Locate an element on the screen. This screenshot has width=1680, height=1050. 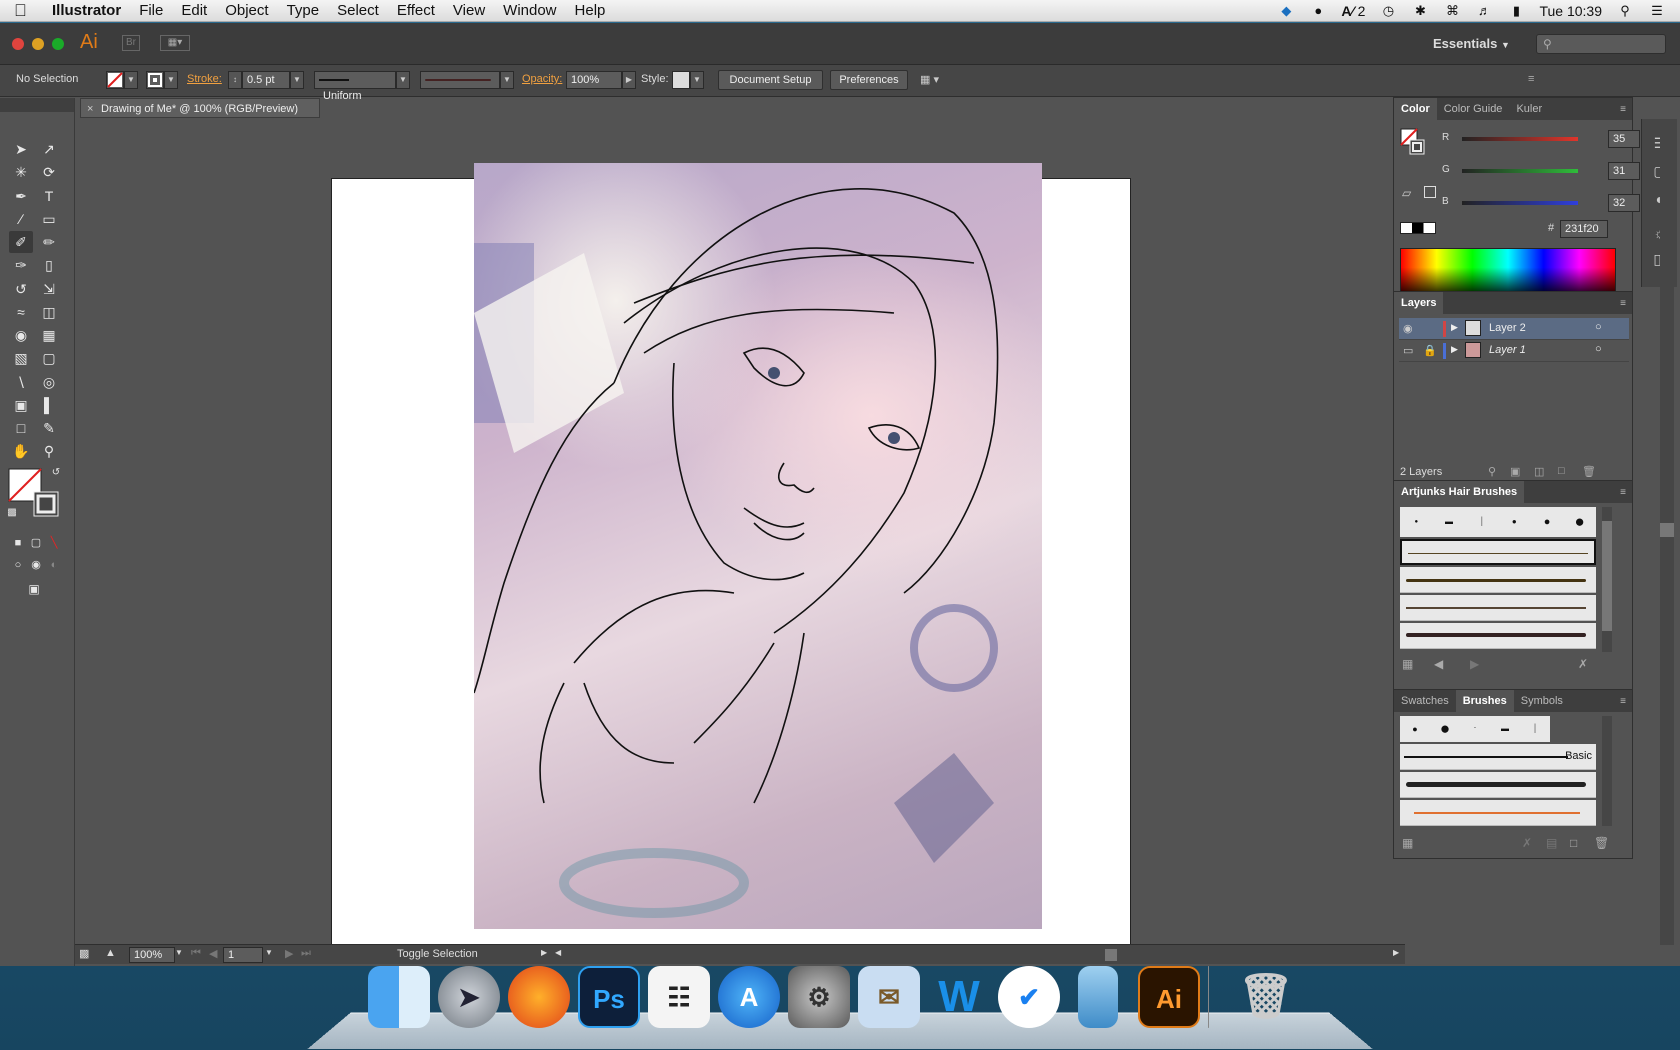
volume-icon: ♬ is located at coordinates (1484, 10).